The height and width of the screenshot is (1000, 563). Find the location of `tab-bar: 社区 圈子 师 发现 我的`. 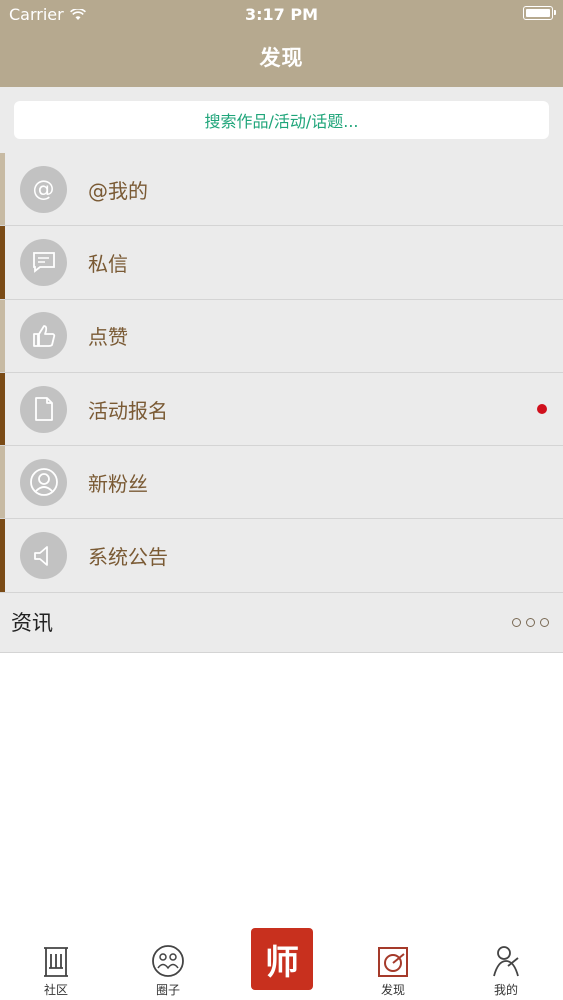

tab-bar: 社区 圈子 师 发现 我的 is located at coordinates (281, 964).